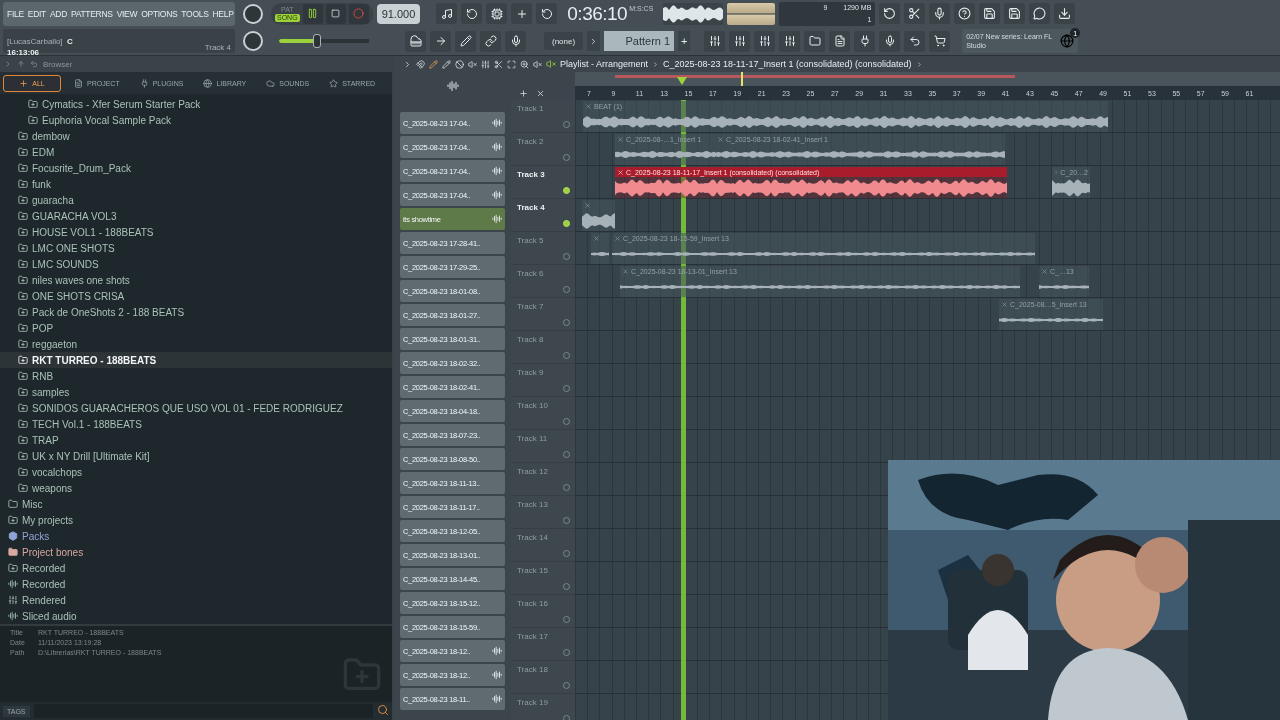 The image size is (1280, 720). What do you see at coordinates (196, 184) in the screenshot?
I see `browser-item: funk` at bounding box center [196, 184].